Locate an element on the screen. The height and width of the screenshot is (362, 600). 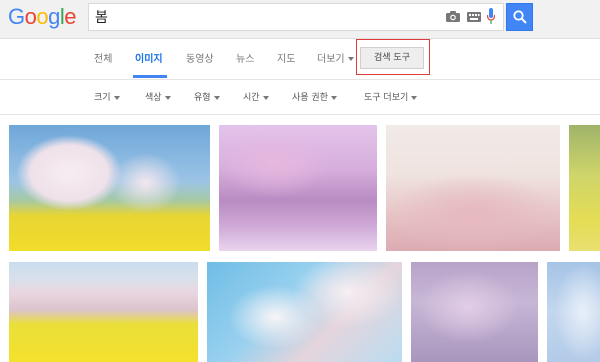
tab-maps: 지도 is located at coordinates (286, 60).